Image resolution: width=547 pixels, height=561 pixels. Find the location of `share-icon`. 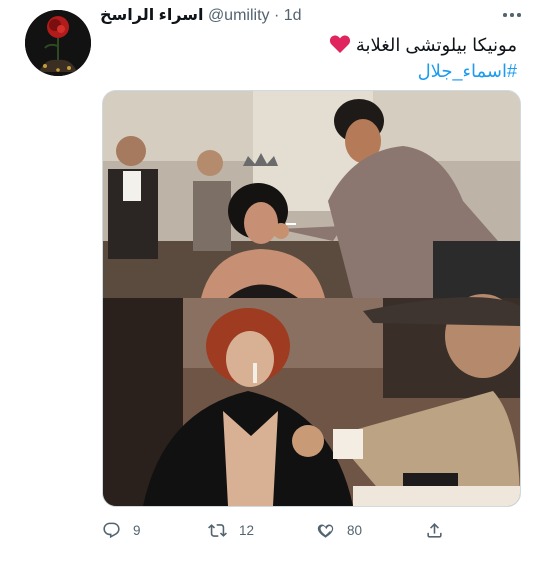

share-icon is located at coordinates (434, 530).